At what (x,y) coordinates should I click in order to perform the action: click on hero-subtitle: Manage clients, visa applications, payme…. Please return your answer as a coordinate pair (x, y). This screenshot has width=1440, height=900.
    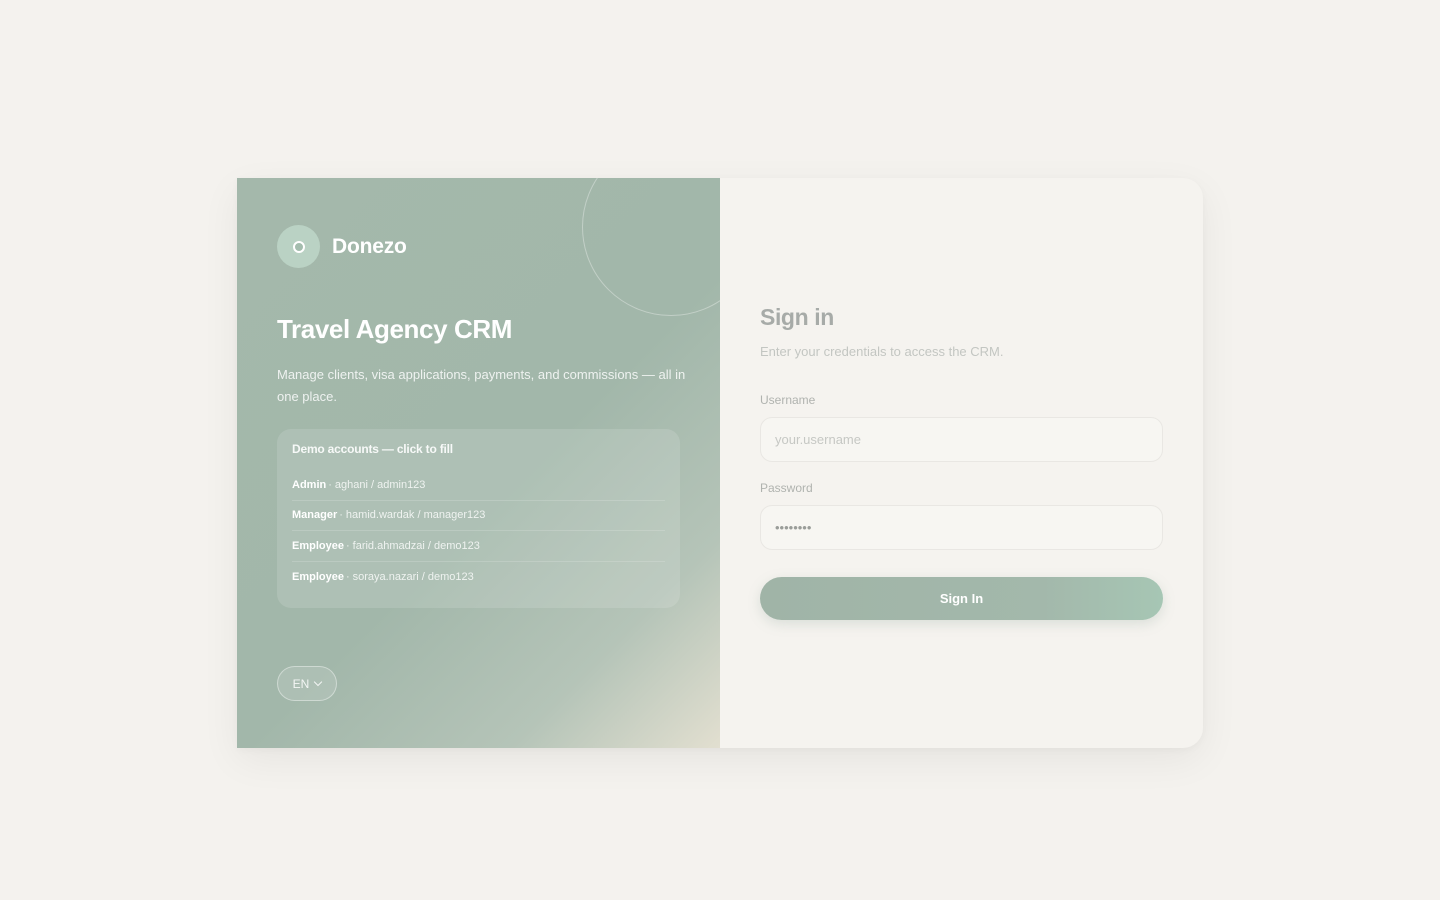
    Looking at the image, I should click on (481, 385).